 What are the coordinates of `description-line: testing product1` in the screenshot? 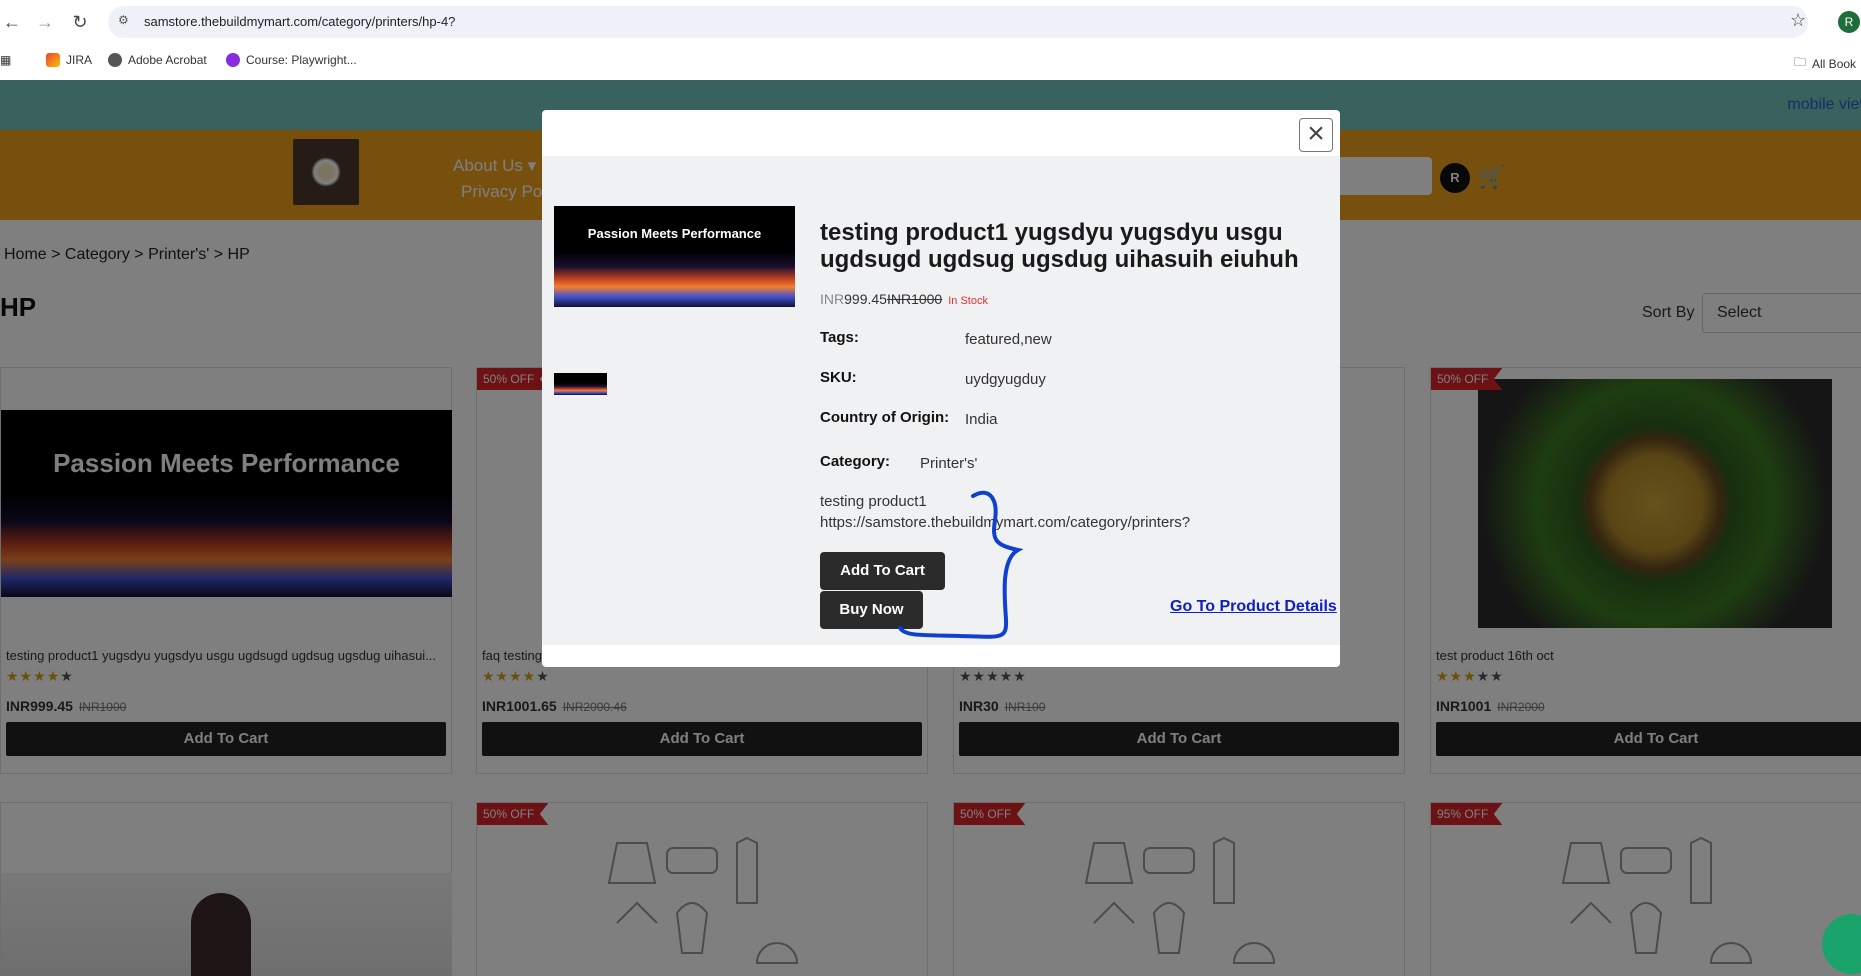 It's located at (873, 501).